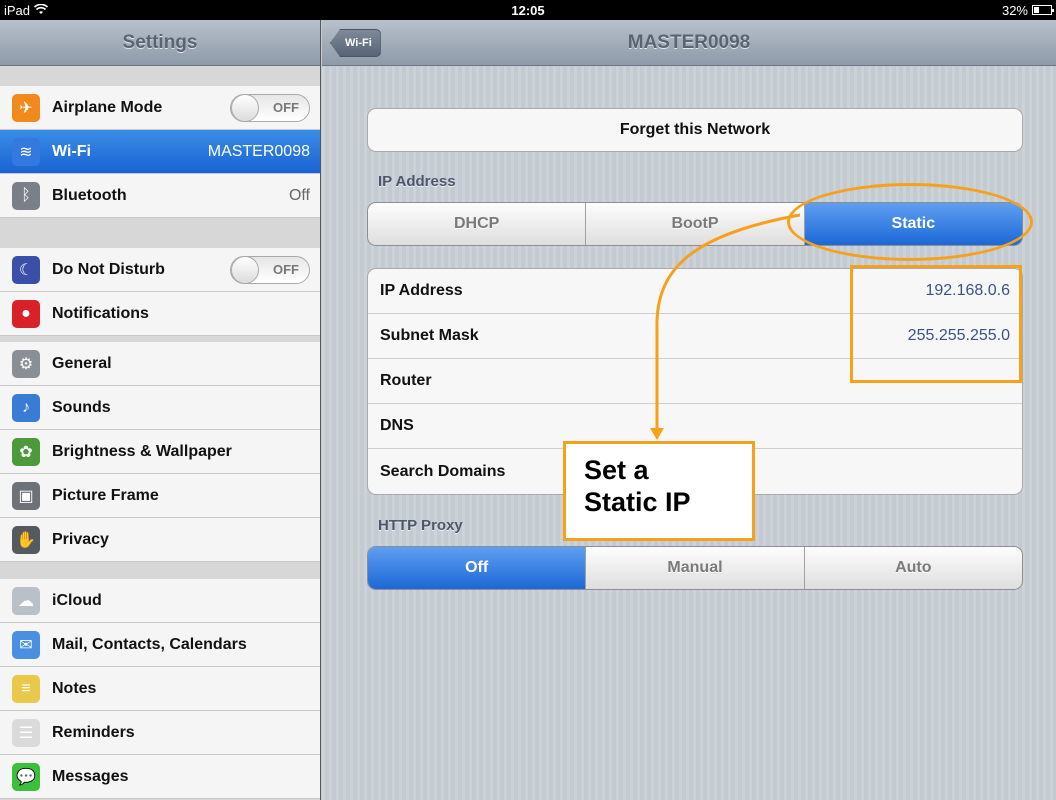 Image resolution: width=1056 pixels, height=800 pixels. I want to click on sidebar-item-label: Reminders, so click(93, 732).